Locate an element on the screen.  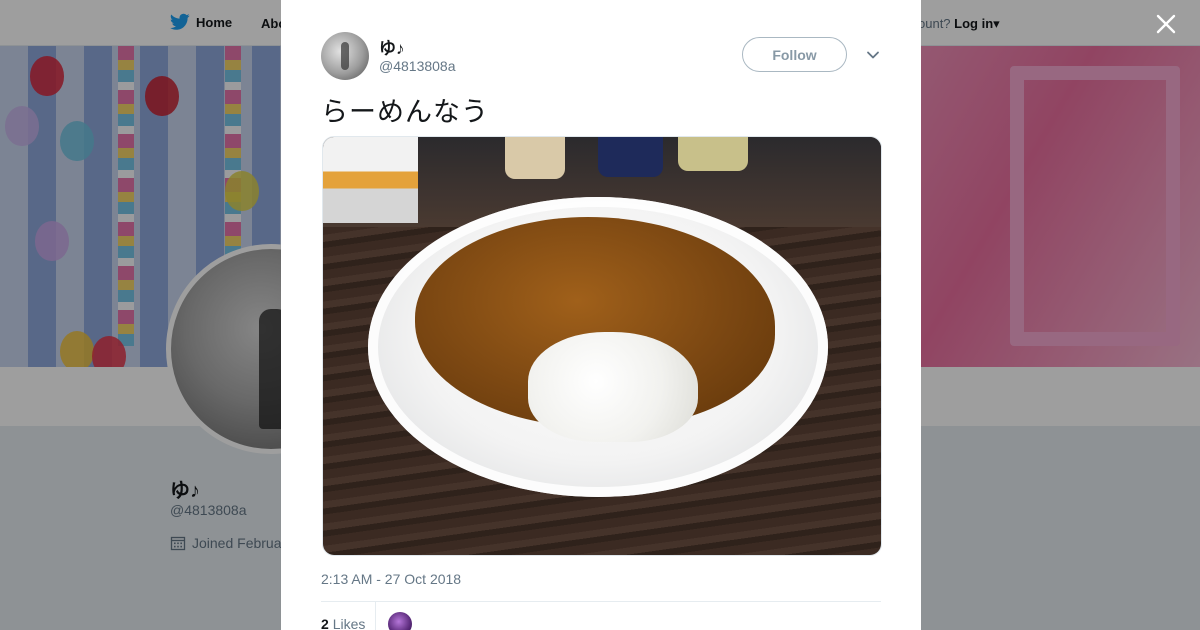
close-icon is located at coordinates (1166, 24).